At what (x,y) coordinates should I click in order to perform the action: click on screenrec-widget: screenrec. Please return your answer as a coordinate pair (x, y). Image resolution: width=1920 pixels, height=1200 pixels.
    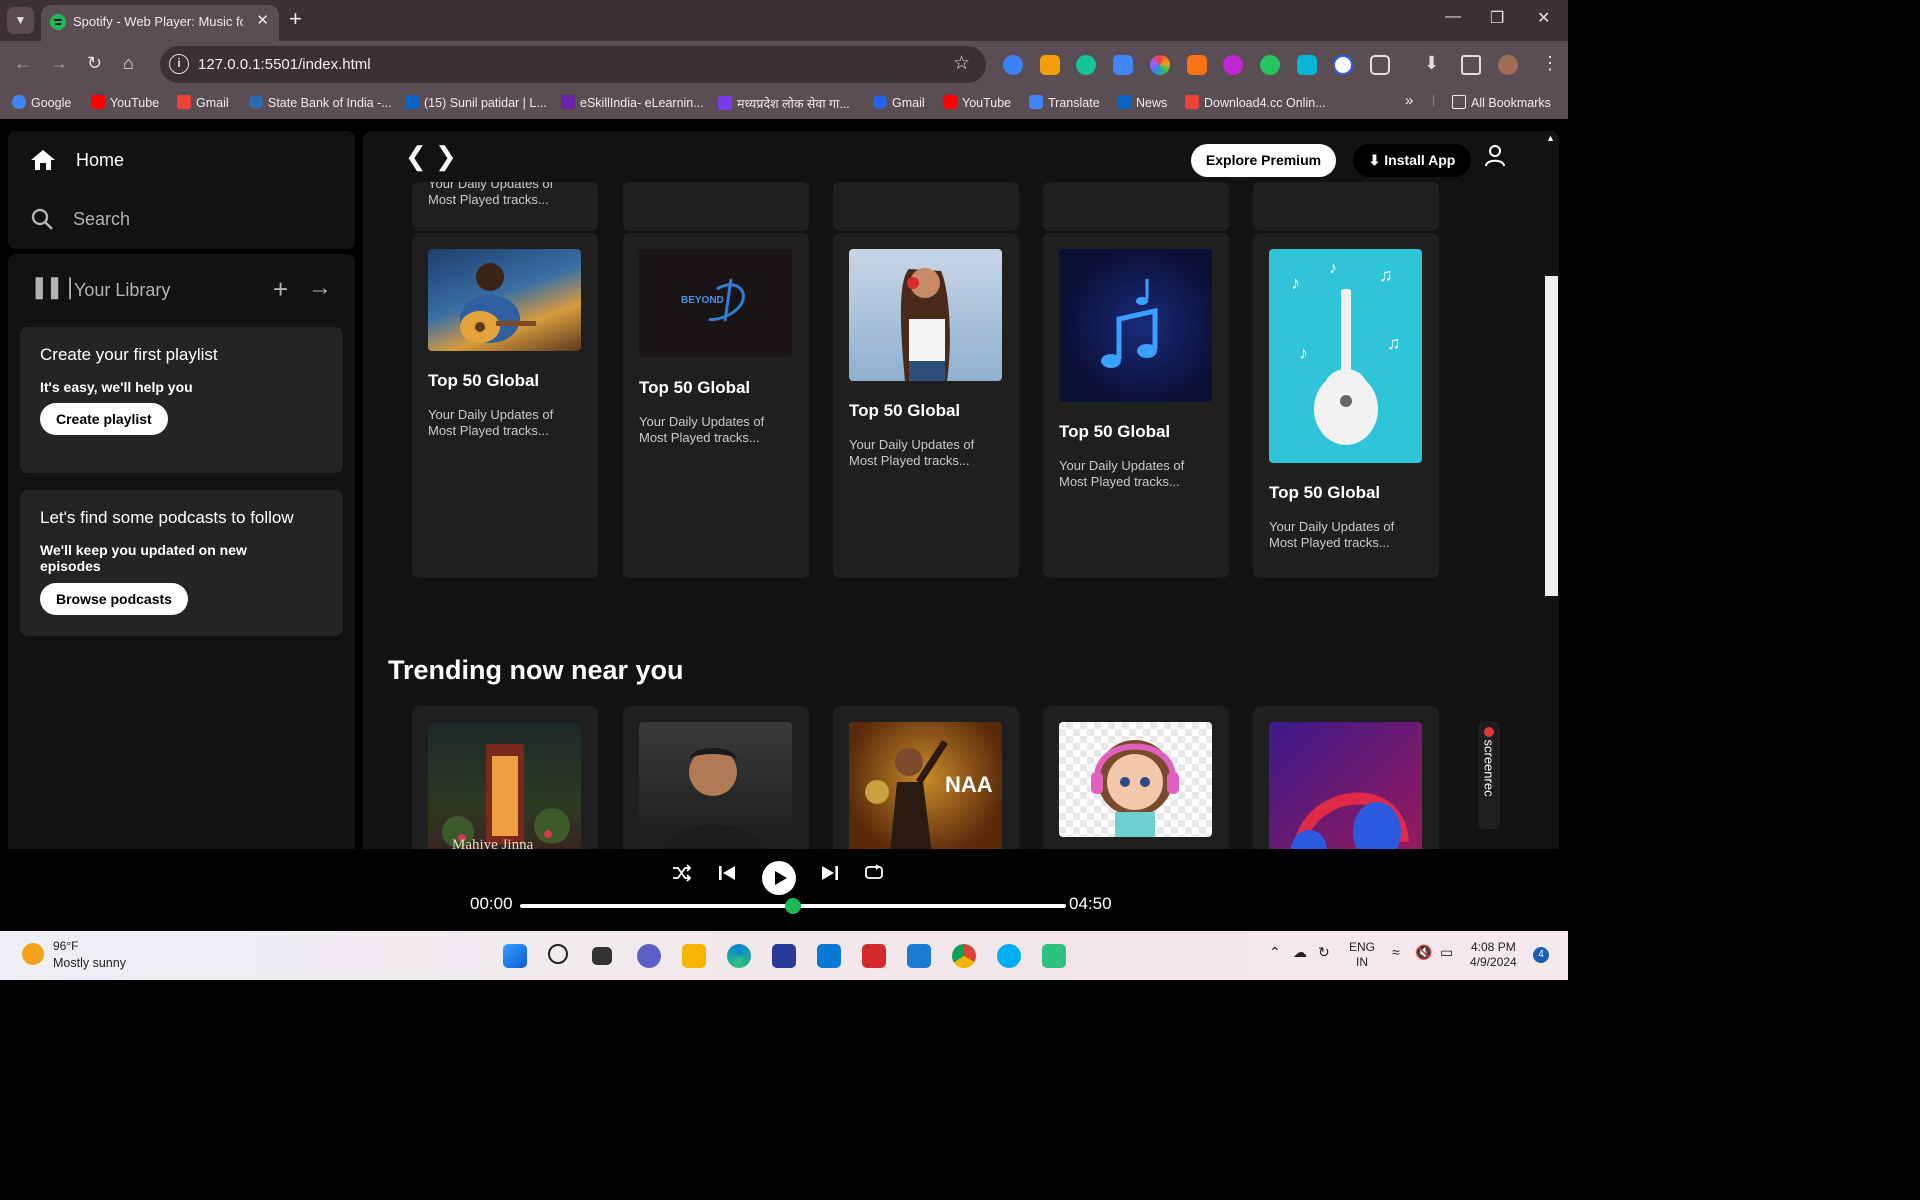
    Looking at the image, I should click on (1489, 775).